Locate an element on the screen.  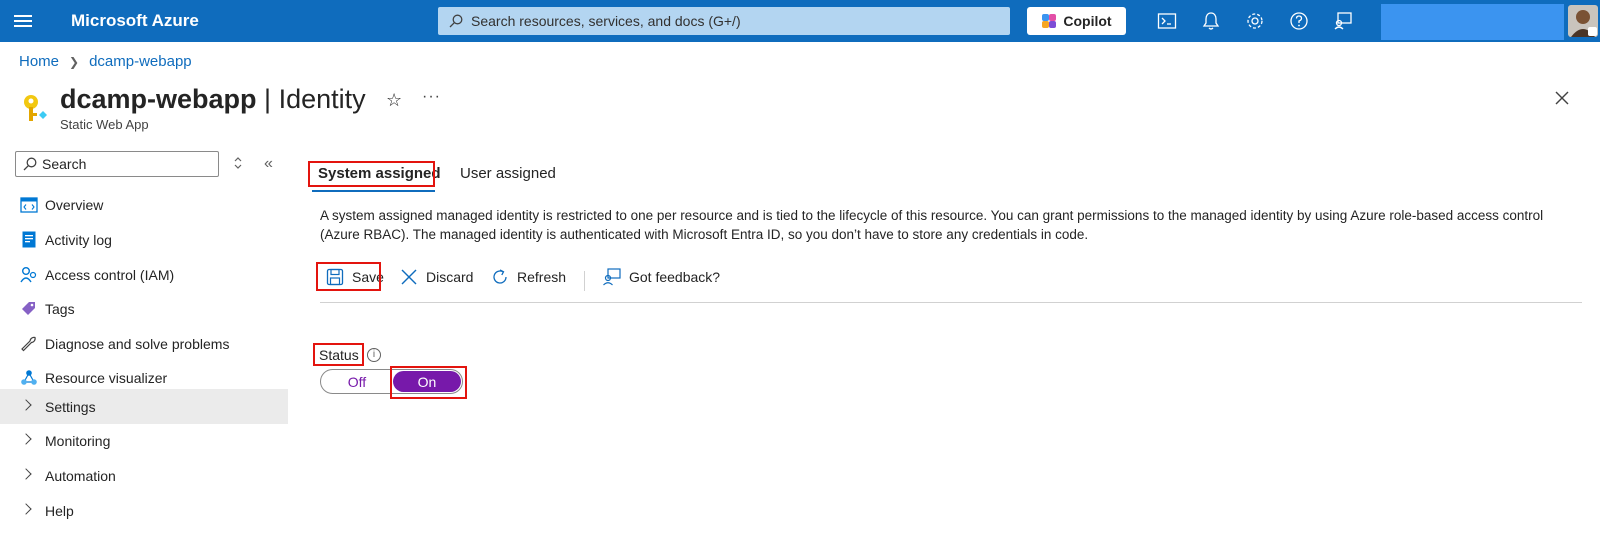
sort-icon is located at coordinates (238, 163).